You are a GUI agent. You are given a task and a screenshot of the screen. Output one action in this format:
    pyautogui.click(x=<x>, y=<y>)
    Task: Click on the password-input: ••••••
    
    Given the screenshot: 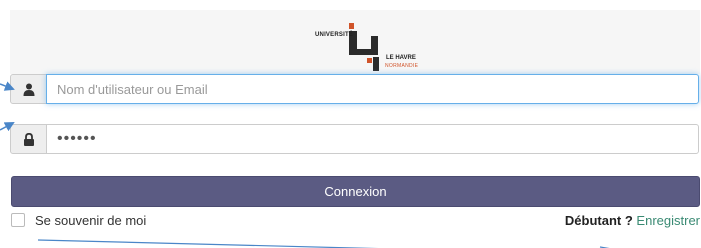 What is the action you would take?
    pyautogui.click(x=372, y=139)
    